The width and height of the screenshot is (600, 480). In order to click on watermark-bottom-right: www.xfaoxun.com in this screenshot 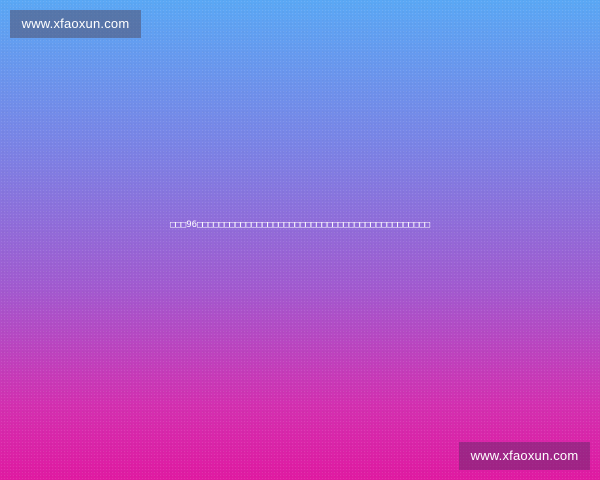, I will do `click(524, 456)`.